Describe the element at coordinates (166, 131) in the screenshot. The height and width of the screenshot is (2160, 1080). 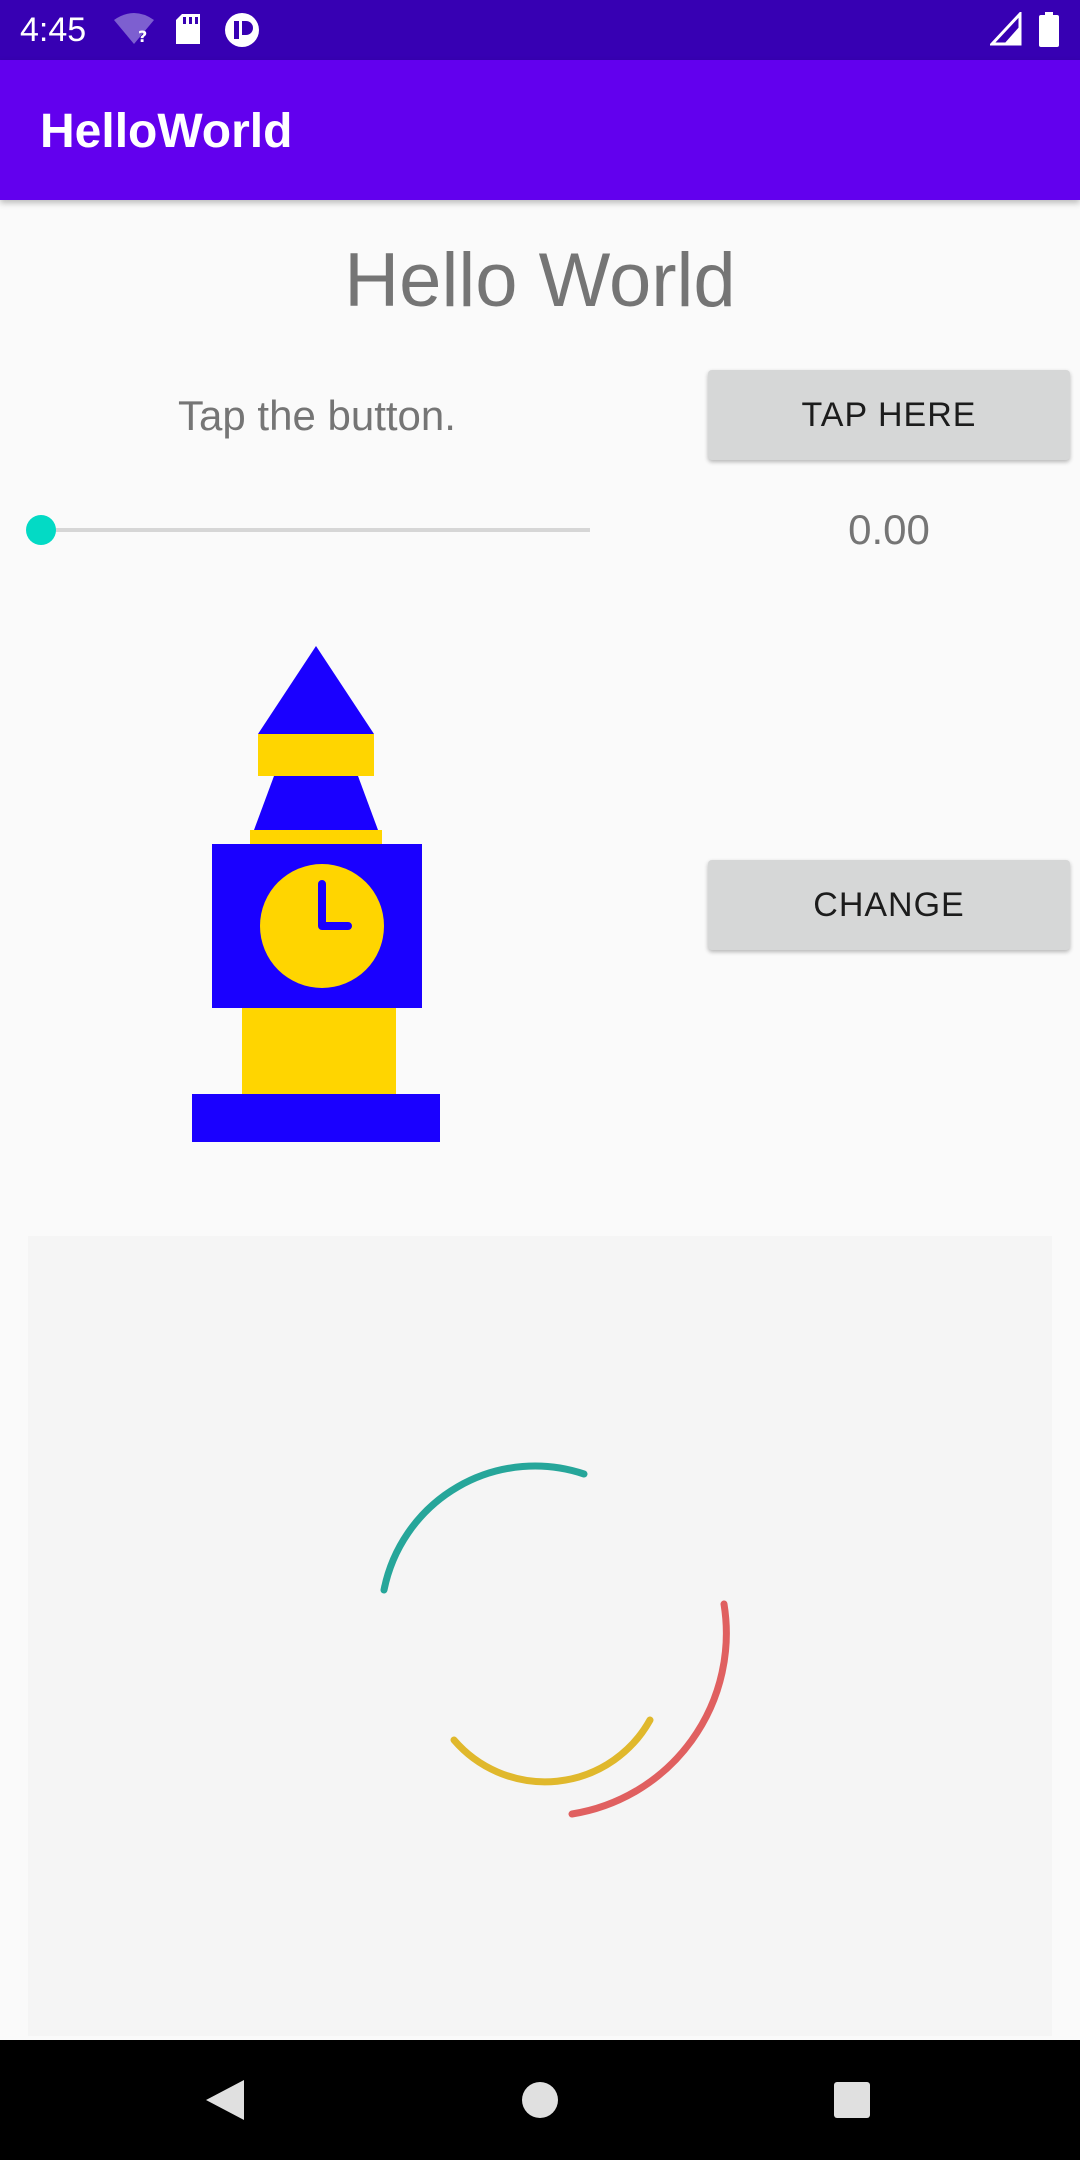
I see `app-title: HelloWorld` at that location.